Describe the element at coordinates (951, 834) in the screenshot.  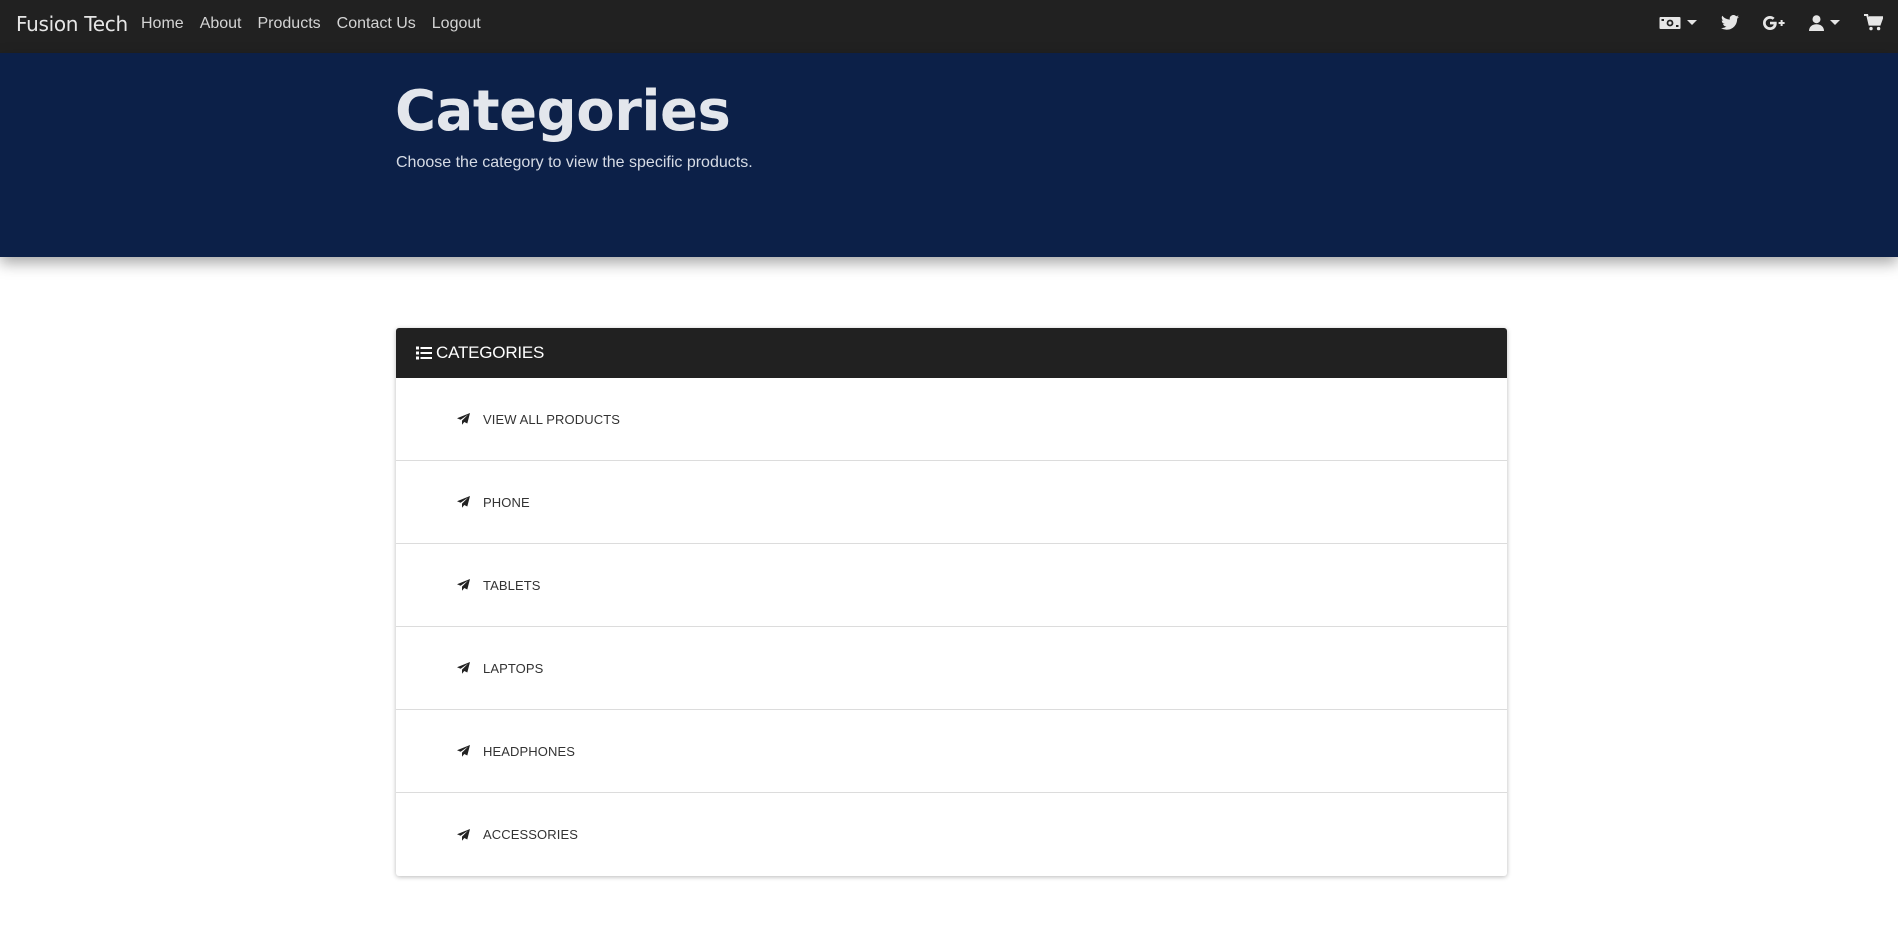
I see `category-item-accessories: ACCESSORIES` at that location.